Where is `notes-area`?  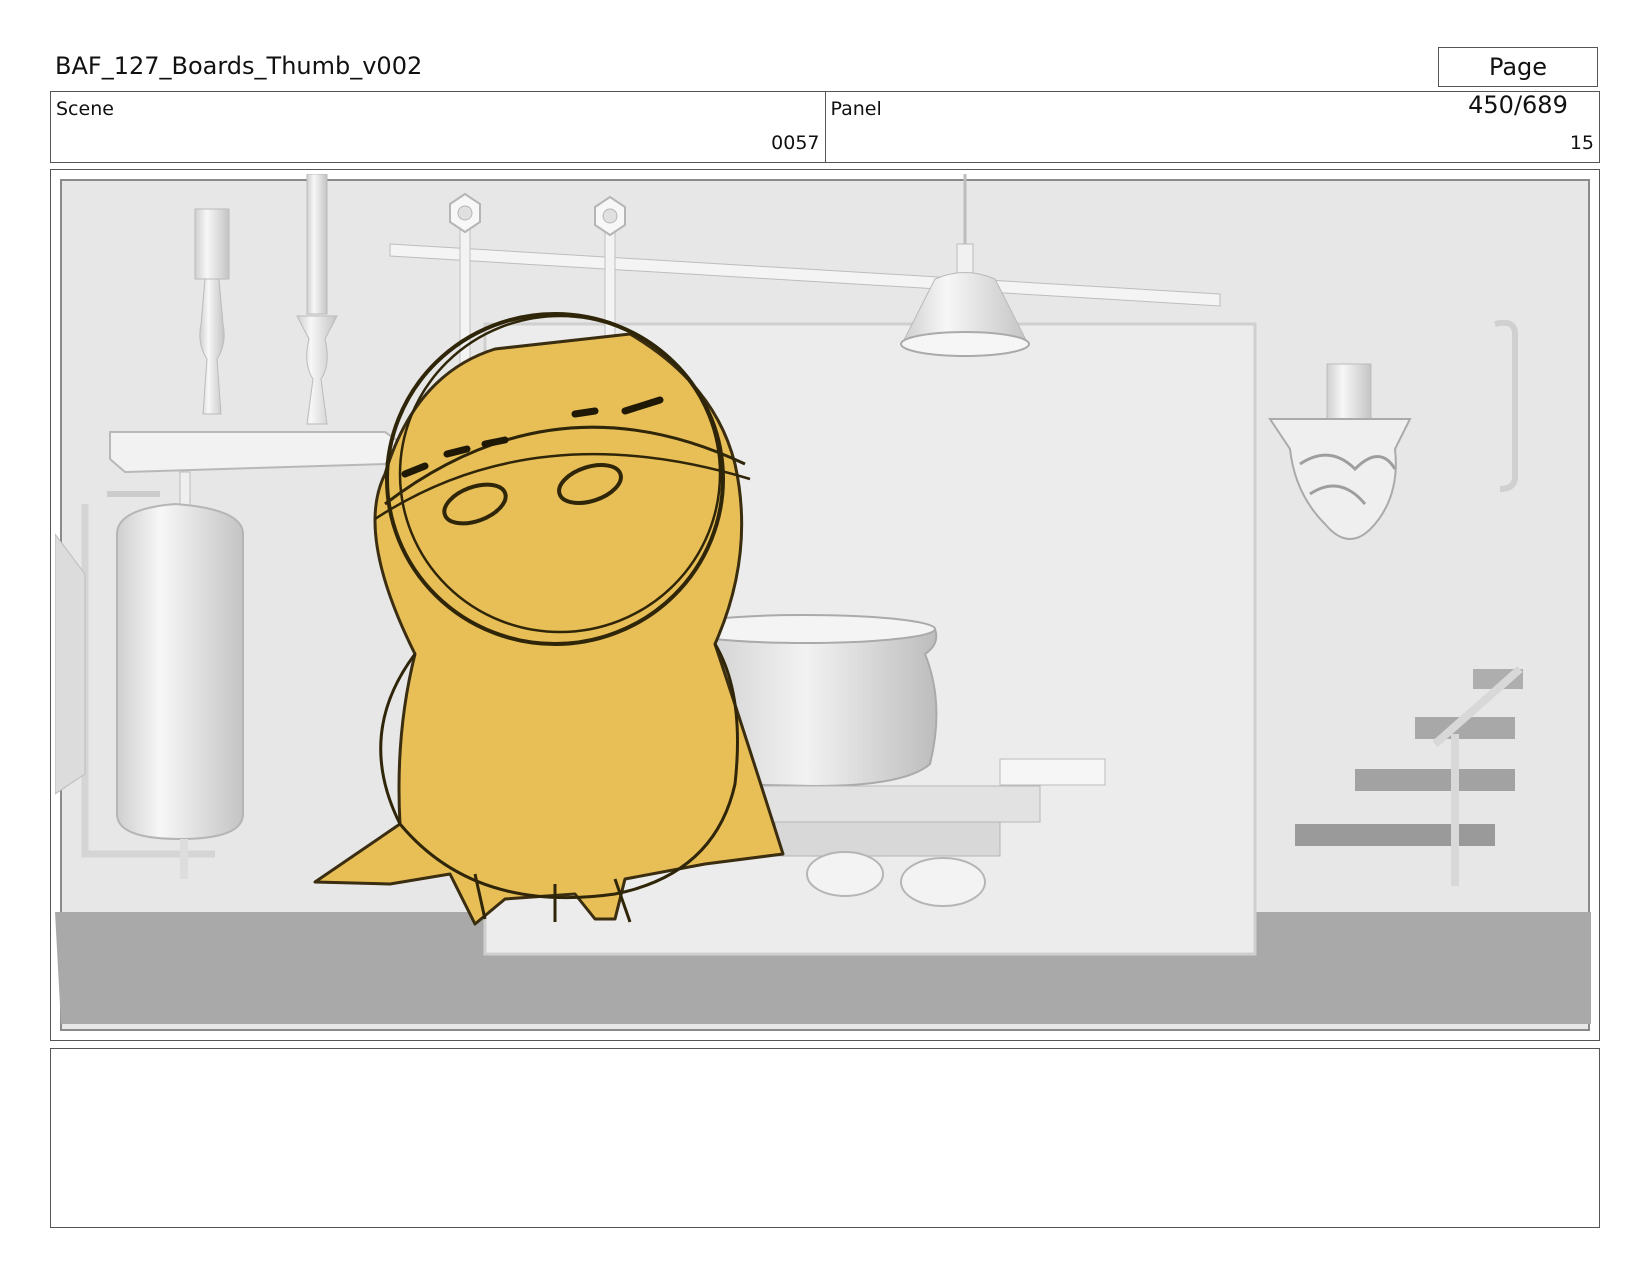 notes-area is located at coordinates (825, 1138).